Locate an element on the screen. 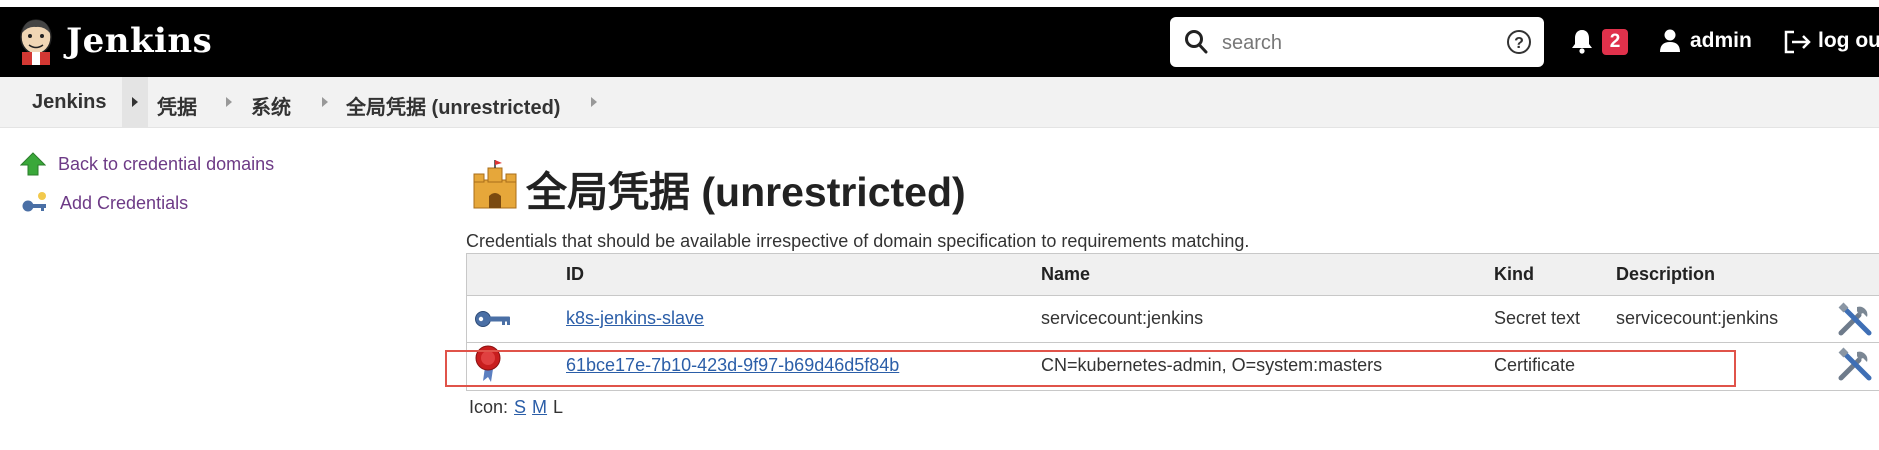  icon-size-medium-link: M is located at coordinates (539, 407).